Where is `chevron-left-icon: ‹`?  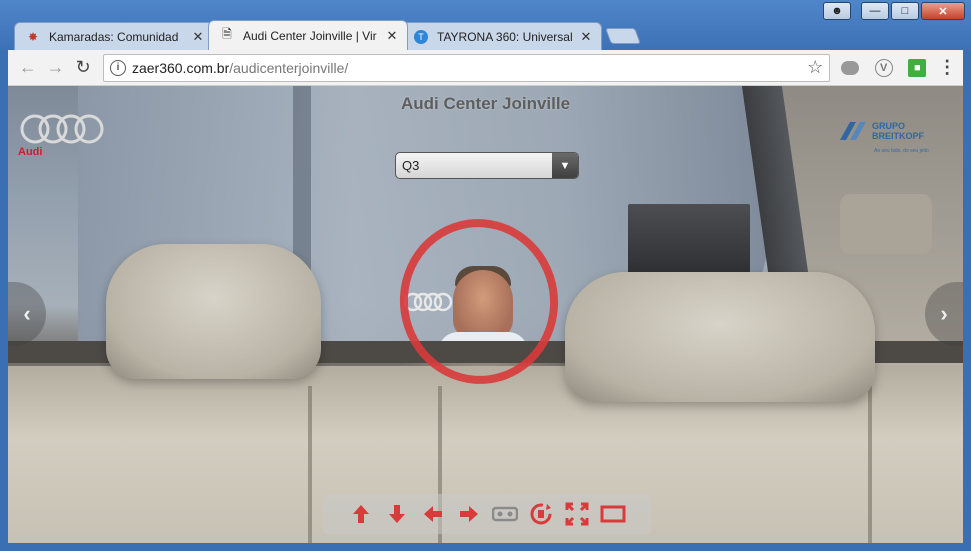
chevron-left-icon: ‹ is located at coordinates (27, 313).